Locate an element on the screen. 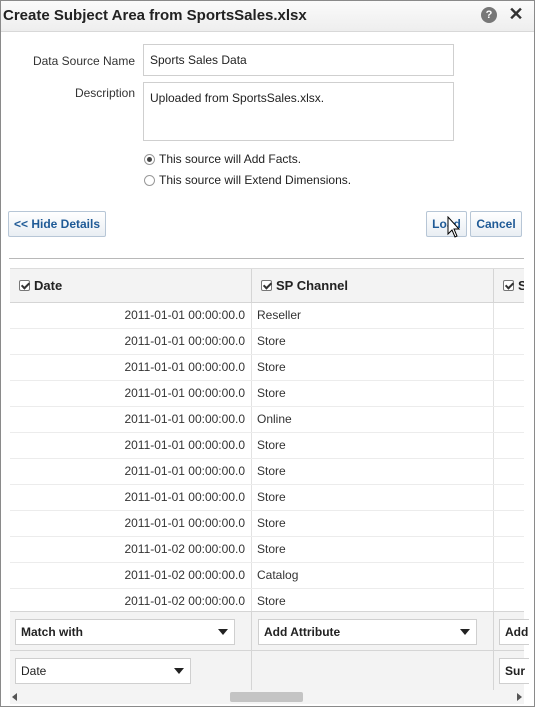 This screenshot has width=535, height=707. add-attribute-select-label: Add Attribute is located at coordinates (302, 632).